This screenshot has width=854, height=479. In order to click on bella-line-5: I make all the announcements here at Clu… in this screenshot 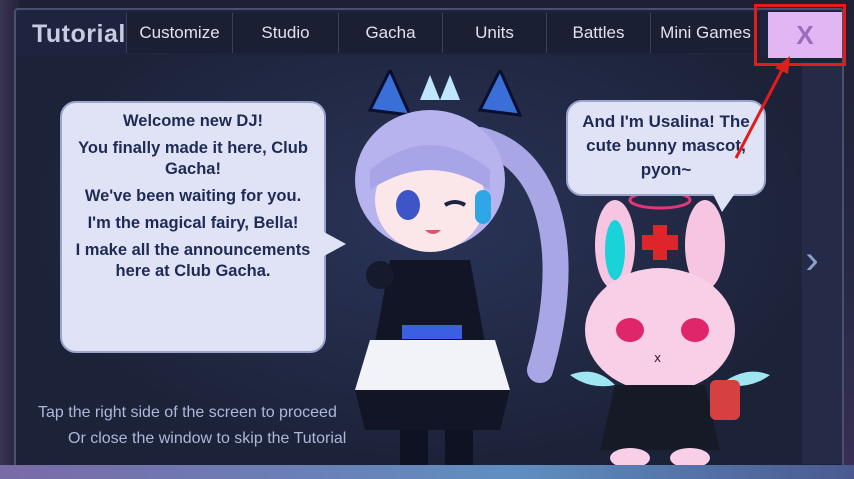, I will do `click(193, 260)`.